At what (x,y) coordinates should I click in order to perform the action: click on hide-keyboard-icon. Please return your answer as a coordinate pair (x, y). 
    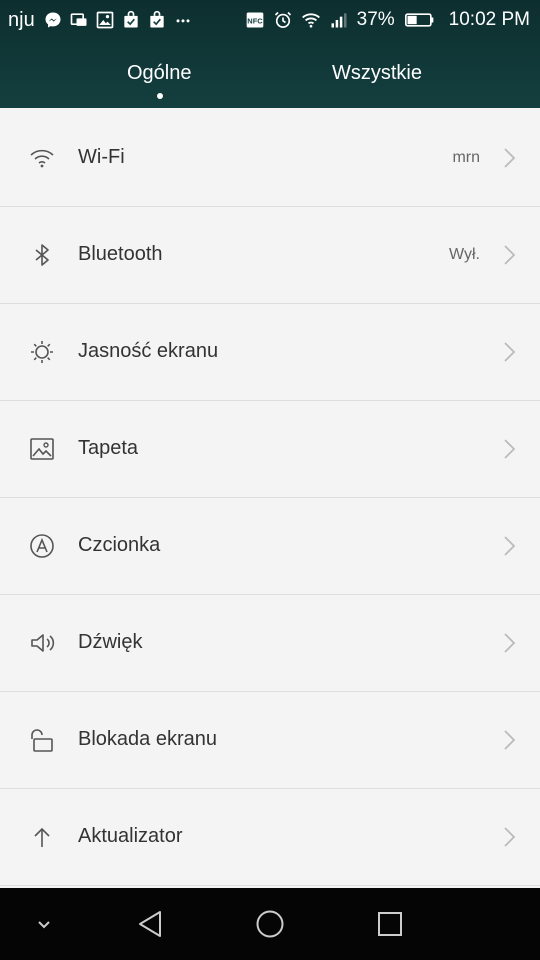
    Looking at the image, I should click on (44, 925).